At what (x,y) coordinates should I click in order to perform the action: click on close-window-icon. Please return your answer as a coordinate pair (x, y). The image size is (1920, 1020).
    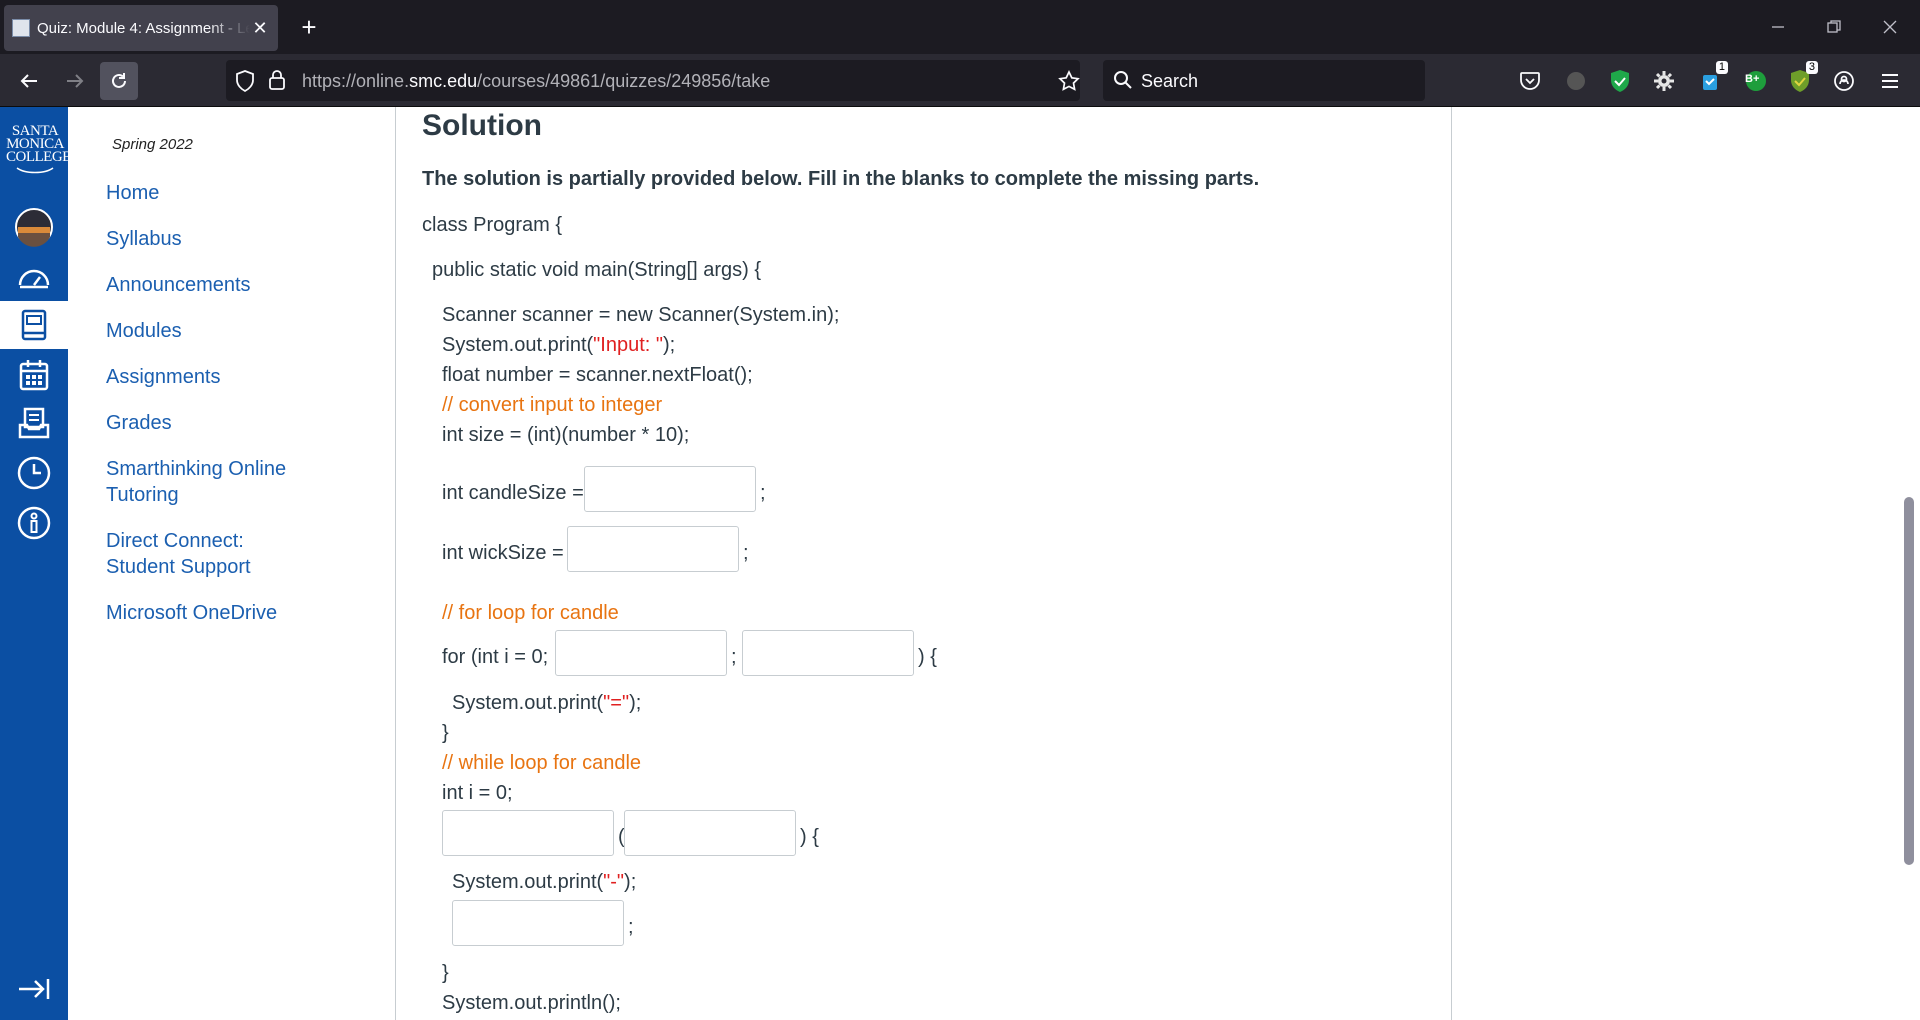
    Looking at the image, I should click on (1890, 27).